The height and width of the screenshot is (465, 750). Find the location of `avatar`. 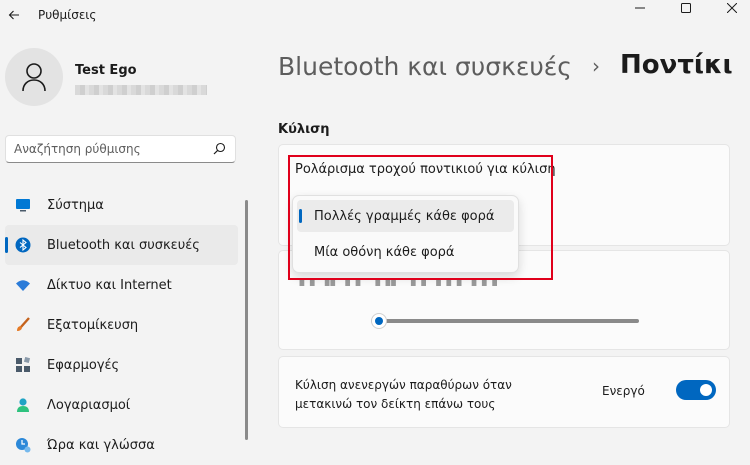

avatar is located at coordinates (34, 77).